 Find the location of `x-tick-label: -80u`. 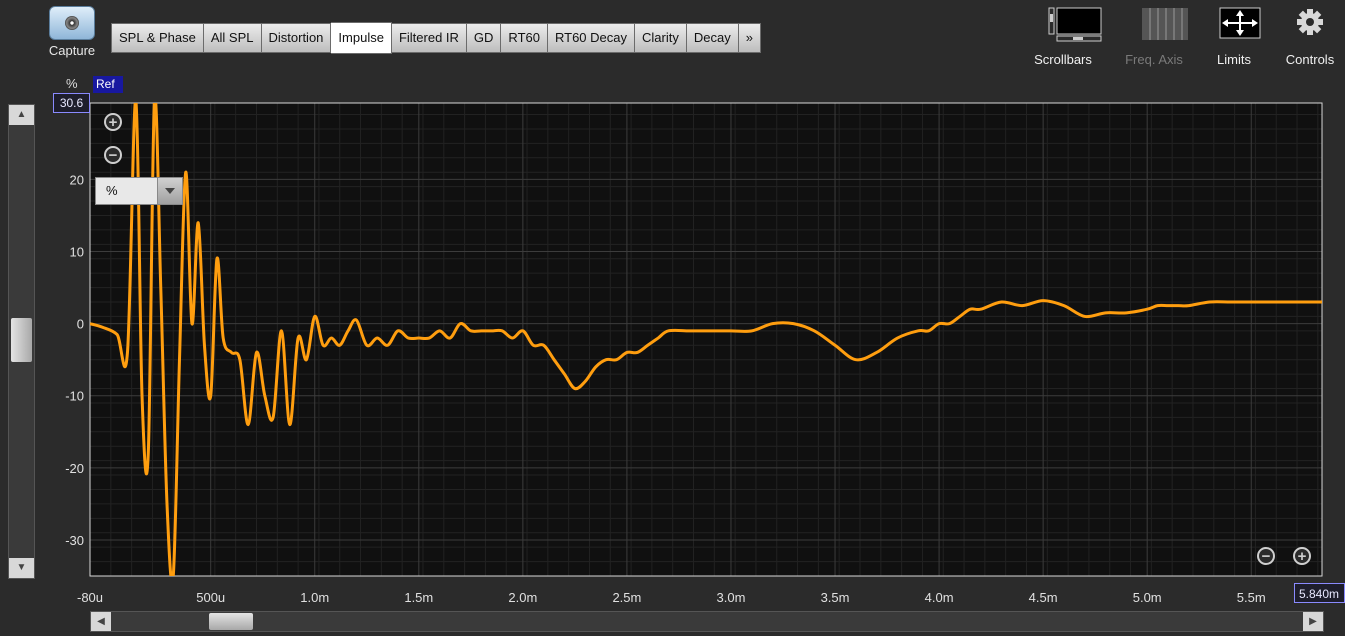

x-tick-label: -80u is located at coordinates (90, 597).